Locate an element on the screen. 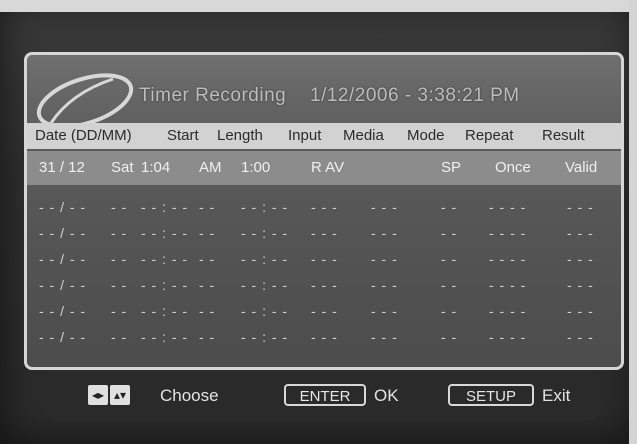 The image size is (637, 444). header-mode: Mode is located at coordinates (426, 135).